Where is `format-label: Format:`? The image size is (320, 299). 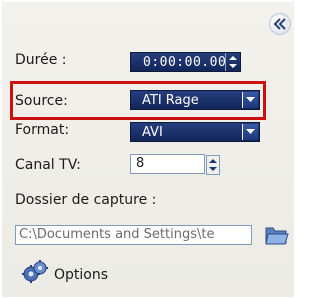 format-label: Format: is located at coordinates (42, 130).